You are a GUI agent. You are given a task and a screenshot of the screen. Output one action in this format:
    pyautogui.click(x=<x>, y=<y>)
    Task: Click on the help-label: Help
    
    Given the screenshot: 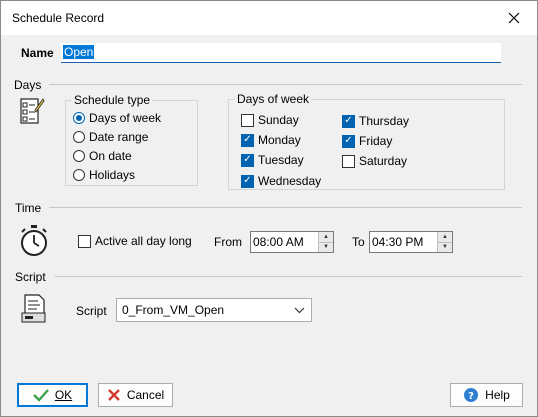 What is the action you would take?
    pyautogui.click(x=497, y=395)
    